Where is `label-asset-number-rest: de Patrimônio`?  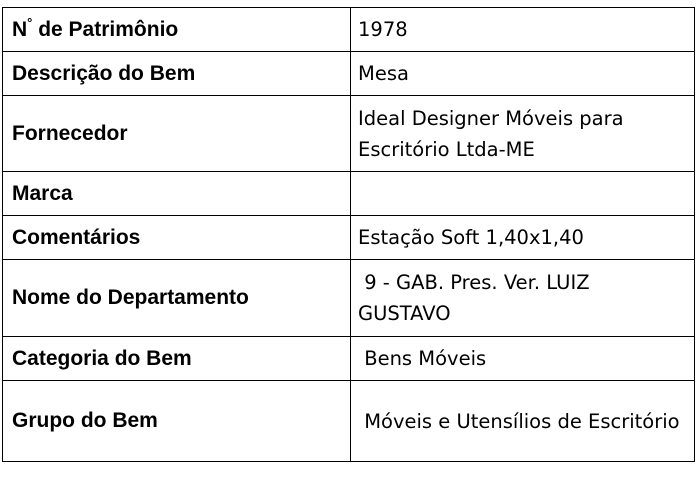
label-asset-number-rest: de Patrimônio is located at coordinates (105, 29).